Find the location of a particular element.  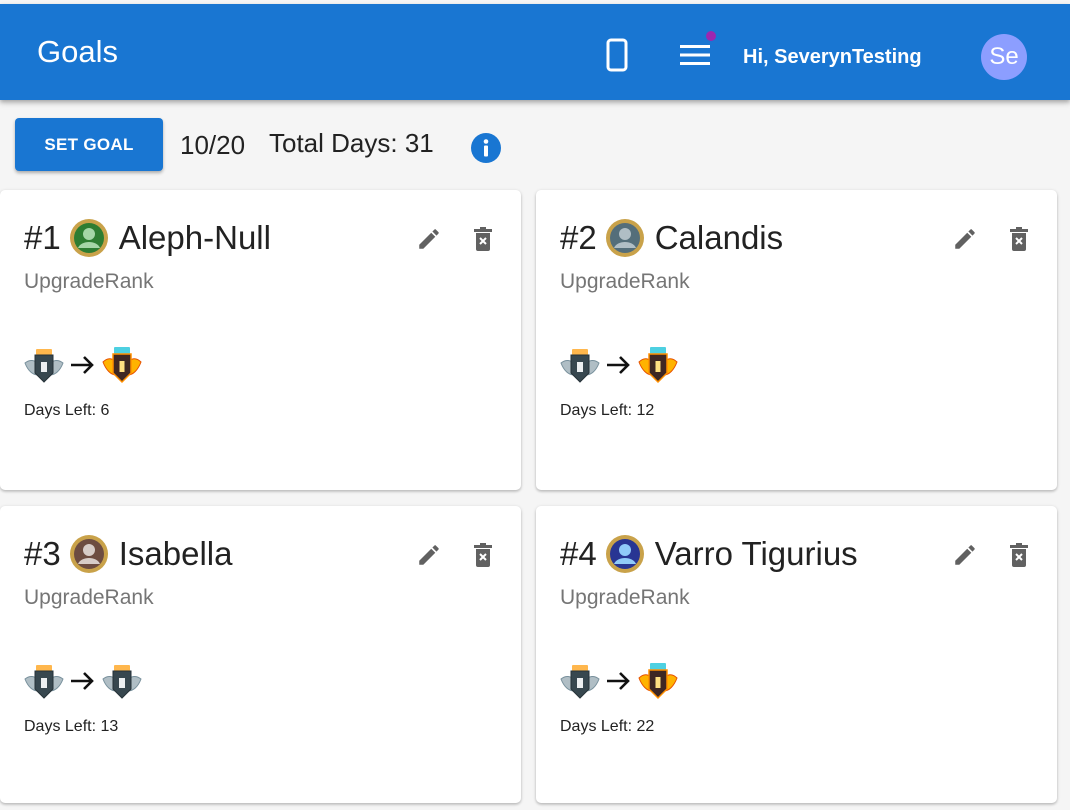

goal-number: #1 is located at coordinates (42, 237).